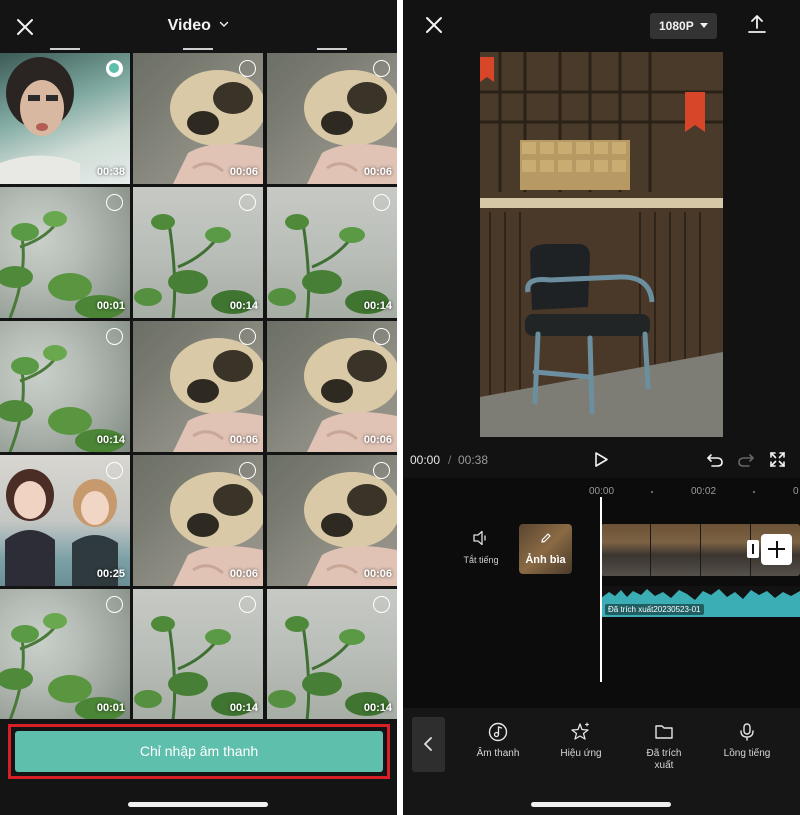  I want to click on tool-voiceover: Lồng tiếng, so click(747, 741).